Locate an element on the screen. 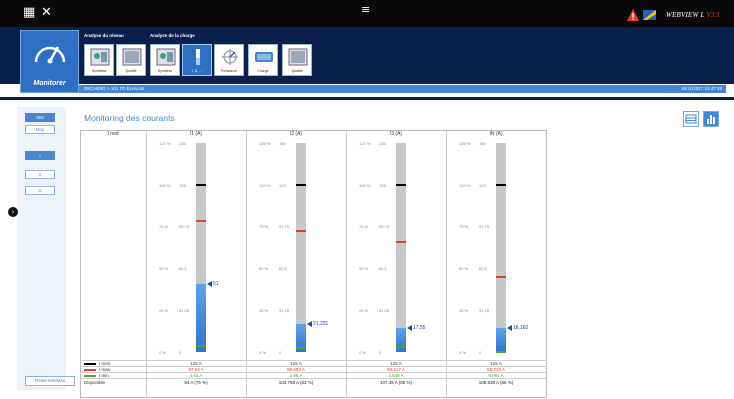 This screenshot has width=734, height=399. breadcrumb: DECHEIIO > 101 TD ELHLAB is located at coordinates (114, 88).